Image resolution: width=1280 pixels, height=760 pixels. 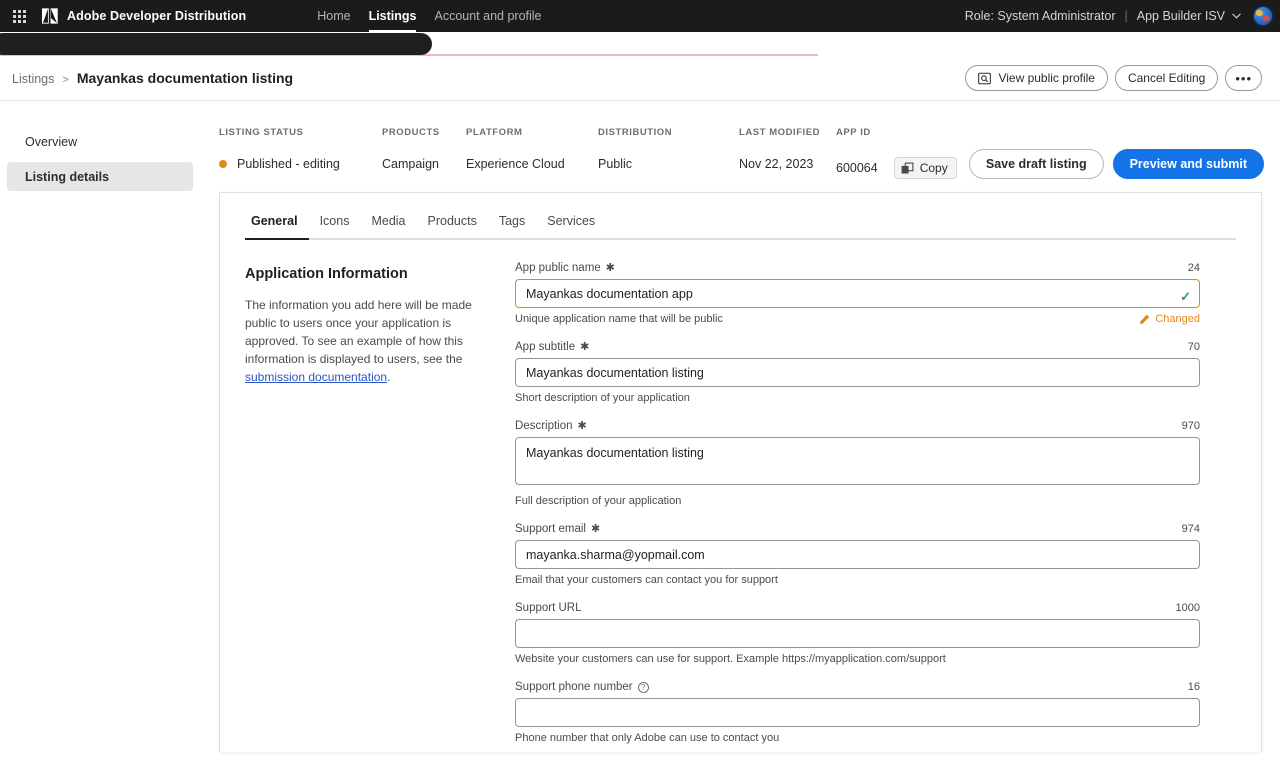 I want to click on meta-platform: PLATFORM Experience Cloud, so click(x=532, y=153).